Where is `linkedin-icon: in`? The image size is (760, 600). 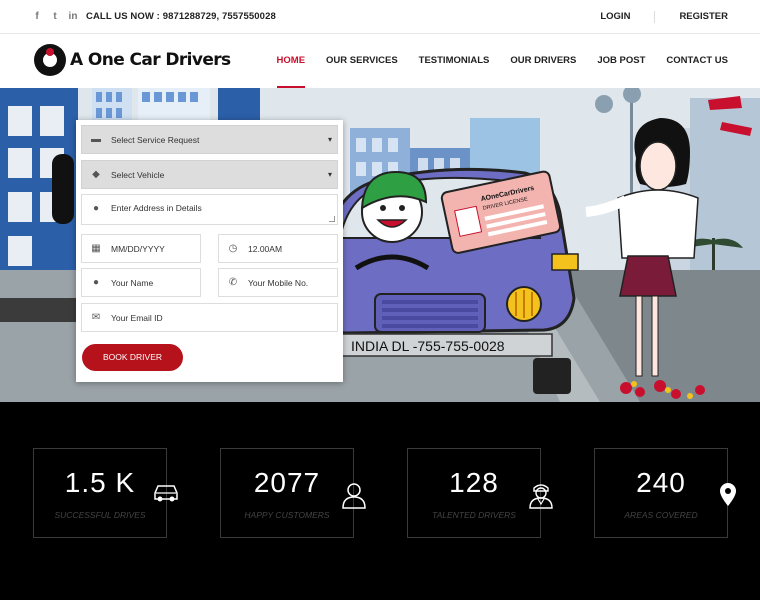
linkedin-icon: in is located at coordinates (73, 16).